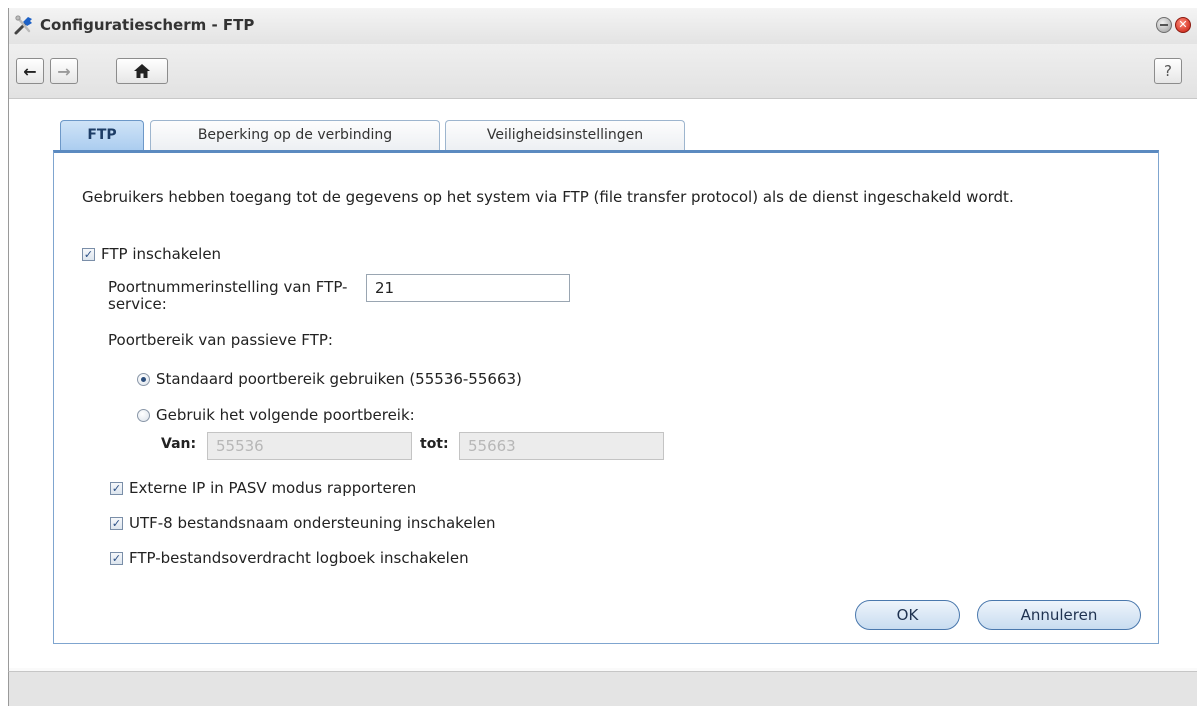  I want to click on help-icon: ?, so click(1168, 71).